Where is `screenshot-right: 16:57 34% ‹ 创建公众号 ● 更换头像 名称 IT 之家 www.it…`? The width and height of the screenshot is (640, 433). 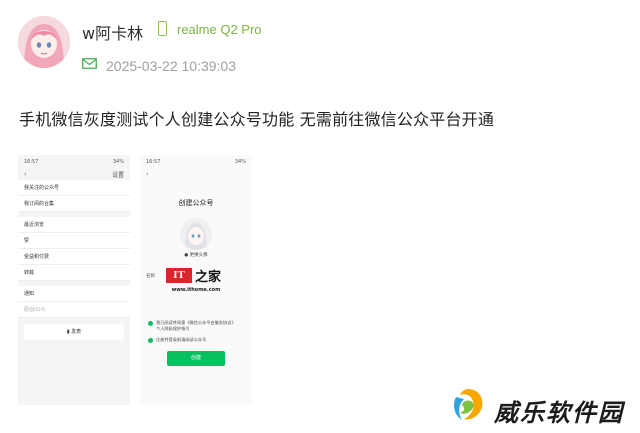 screenshot-right: 16:57 34% ‹ 创建公众号 ● 更换头像 名称 IT 之家 www.it… is located at coordinates (196, 280).